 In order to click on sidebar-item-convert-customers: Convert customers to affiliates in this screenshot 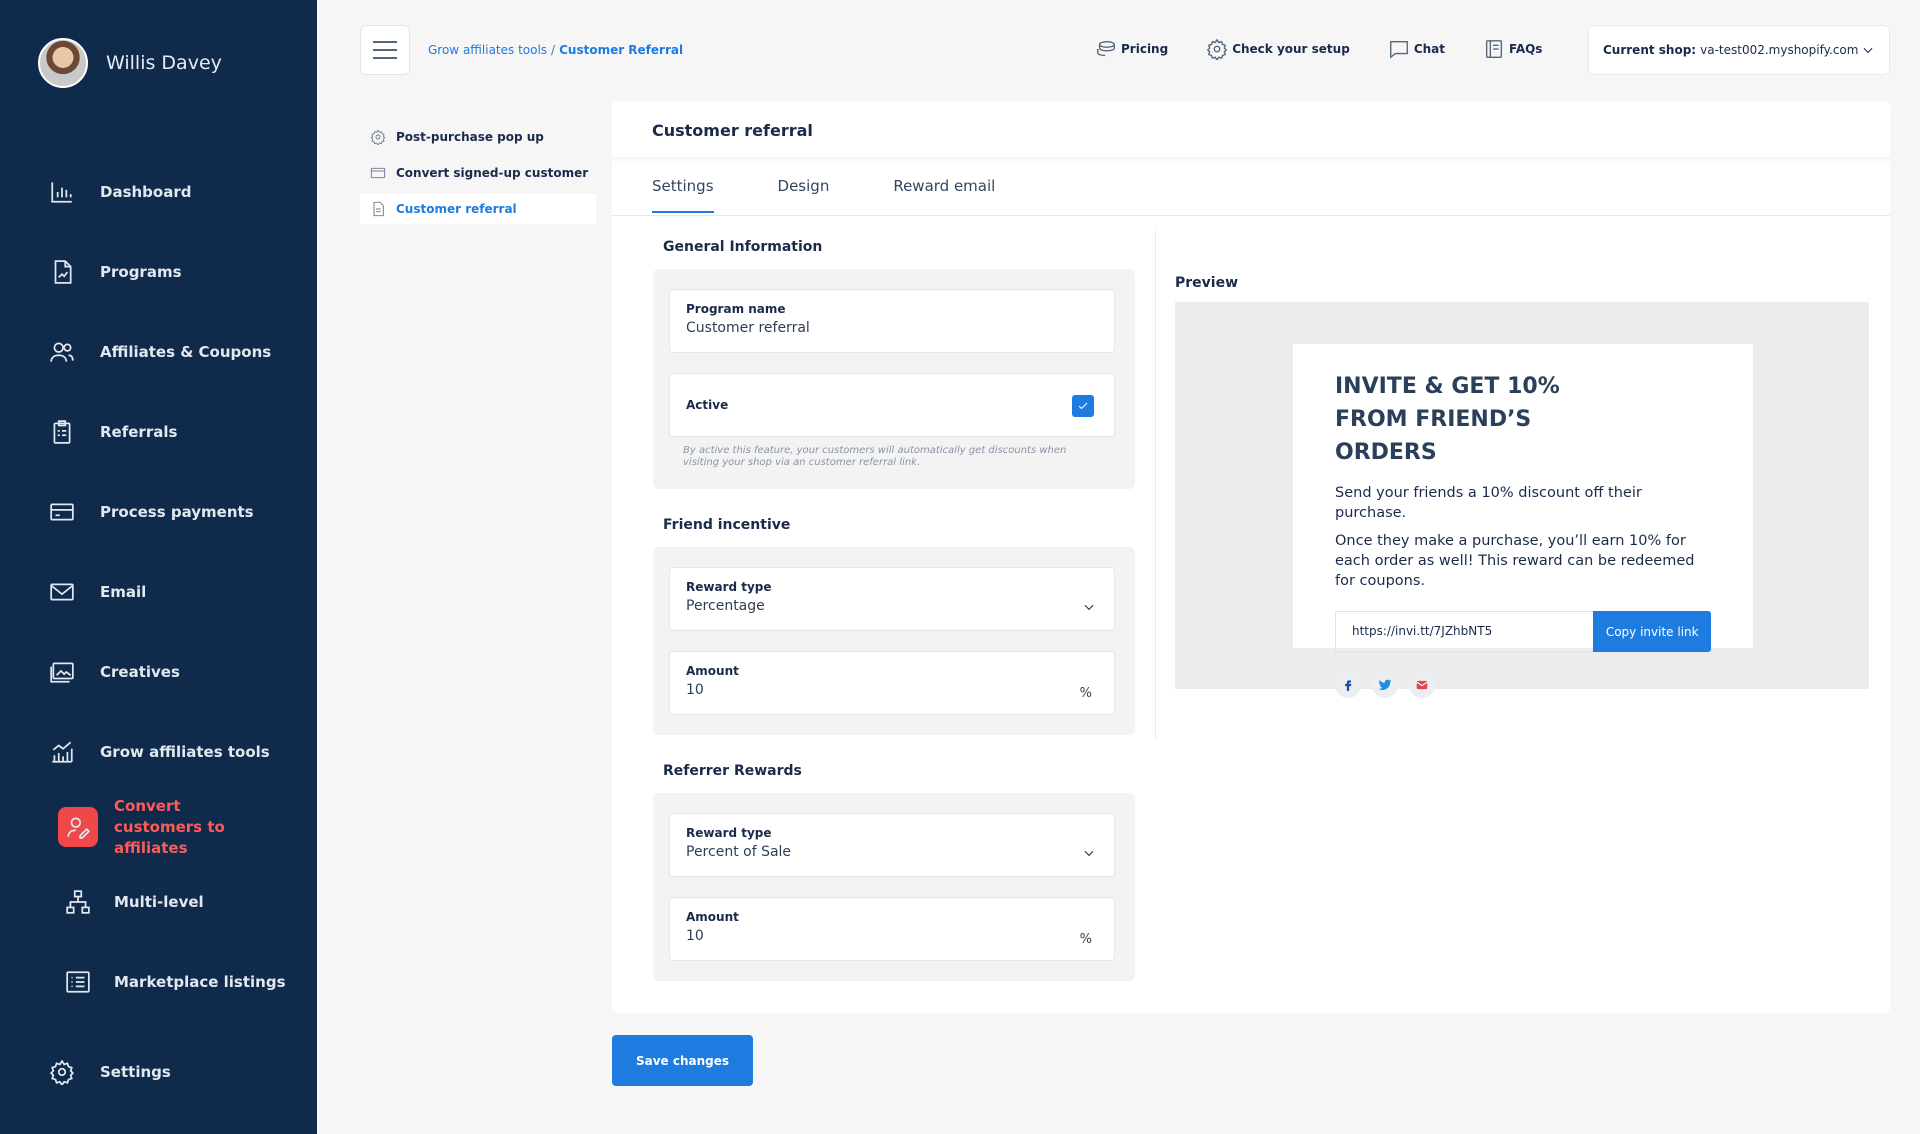, I will do `click(183, 827)`.